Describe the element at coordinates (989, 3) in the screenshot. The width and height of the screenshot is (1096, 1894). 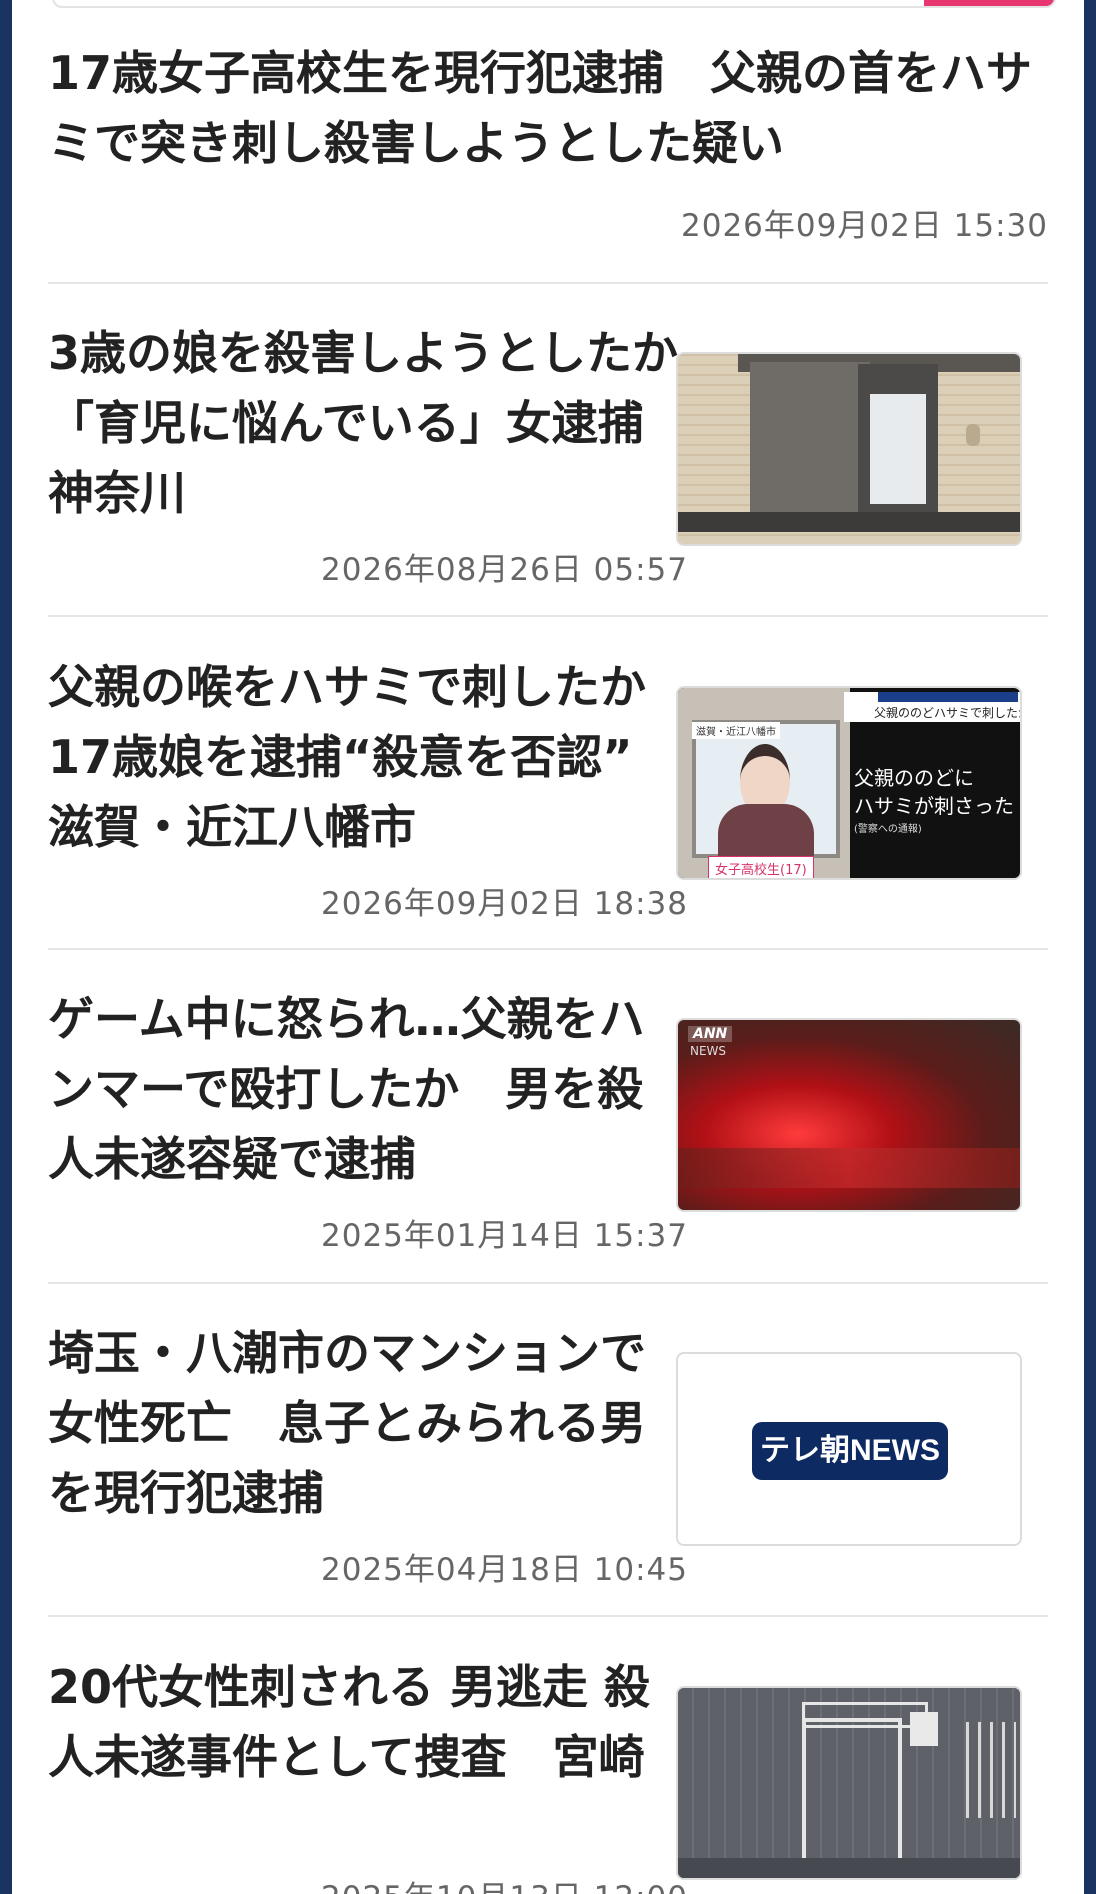
I see `search-button` at that location.